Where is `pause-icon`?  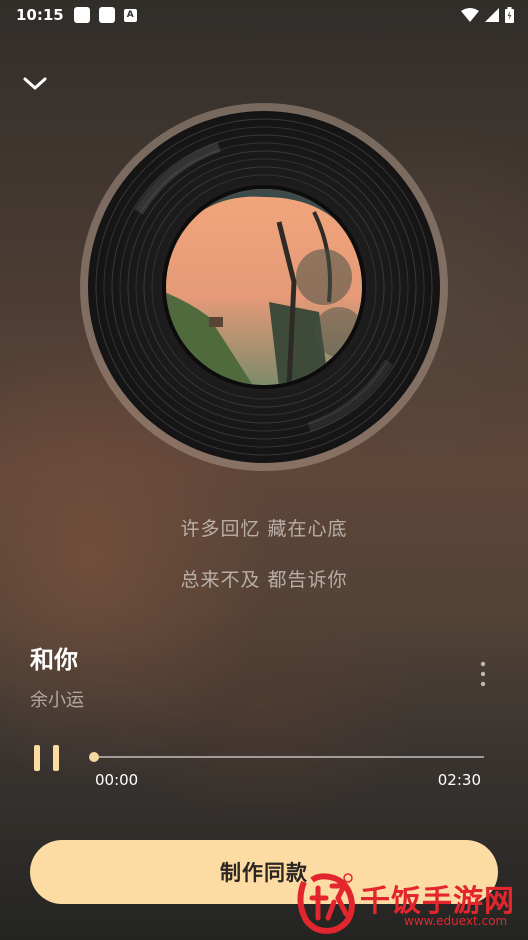 pause-icon is located at coordinates (46, 758).